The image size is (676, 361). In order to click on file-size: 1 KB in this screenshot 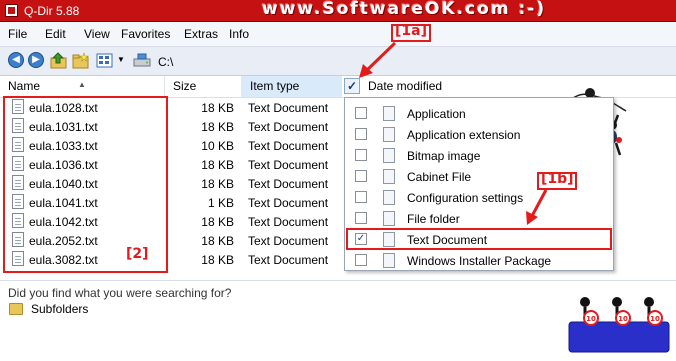, I will do `click(220, 203)`.